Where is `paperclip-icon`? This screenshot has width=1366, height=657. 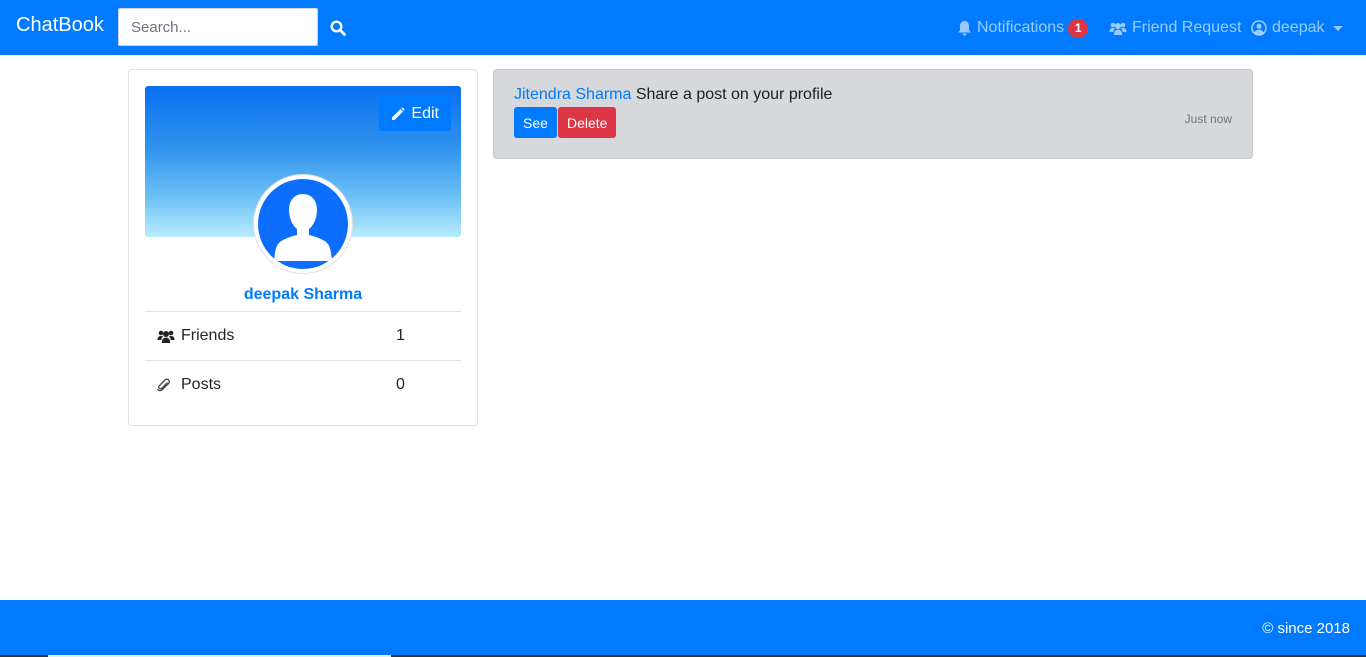 paperclip-icon is located at coordinates (169, 385).